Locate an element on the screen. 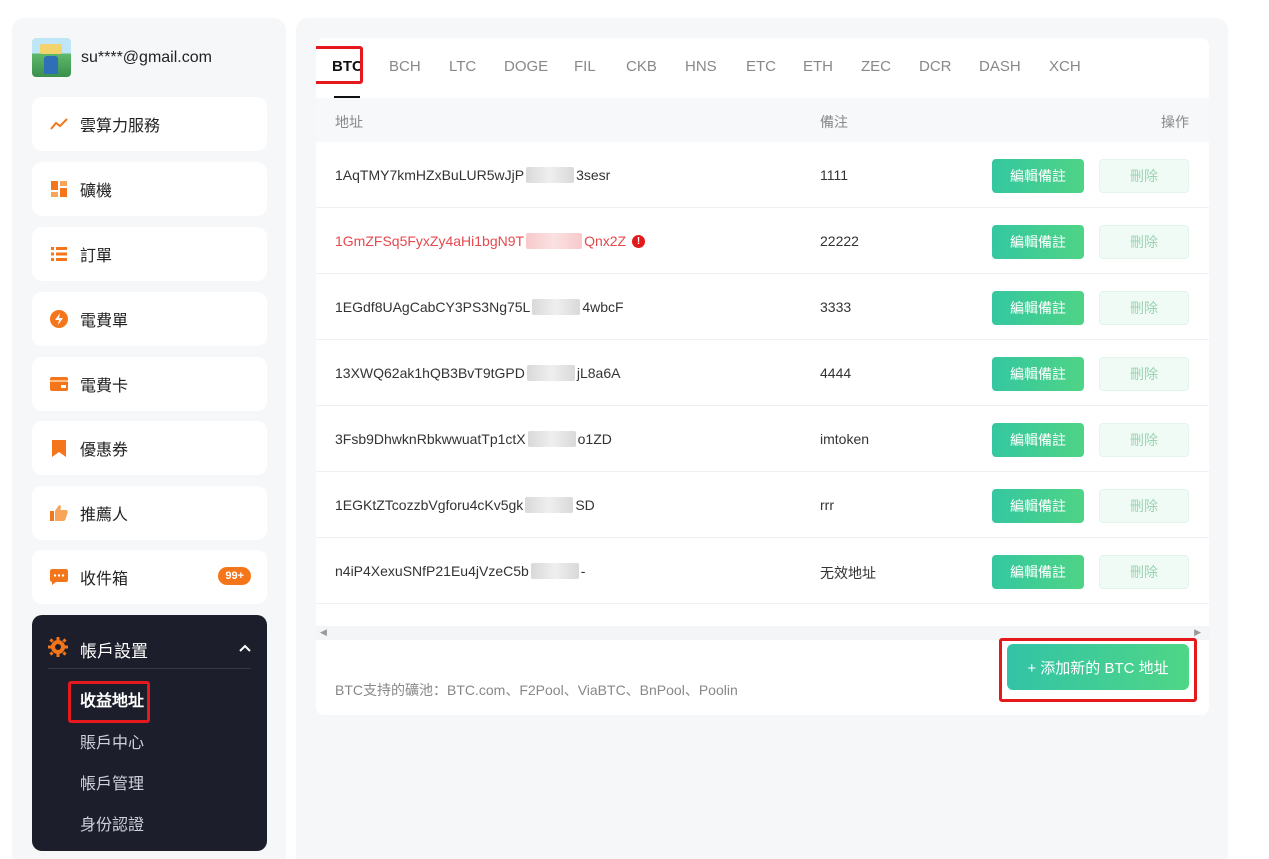 This screenshot has width=1269, height=859. note-cell: 无效地址 is located at coordinates (848, 573).